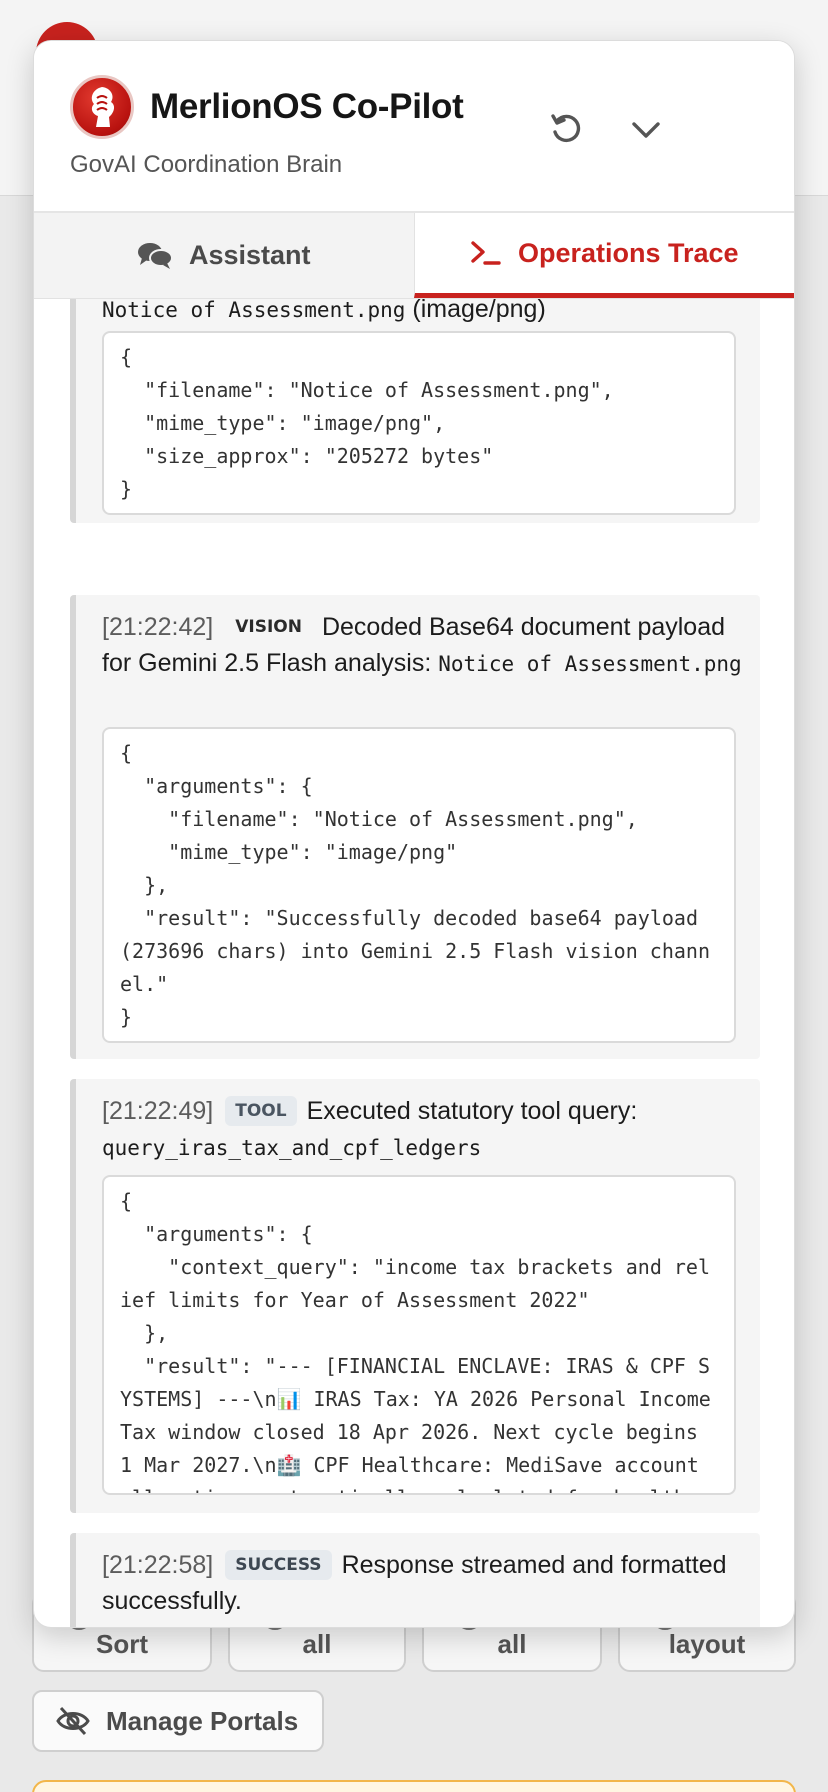  I want to click on tab-assistant-label: Assistant, so click(249, 255).